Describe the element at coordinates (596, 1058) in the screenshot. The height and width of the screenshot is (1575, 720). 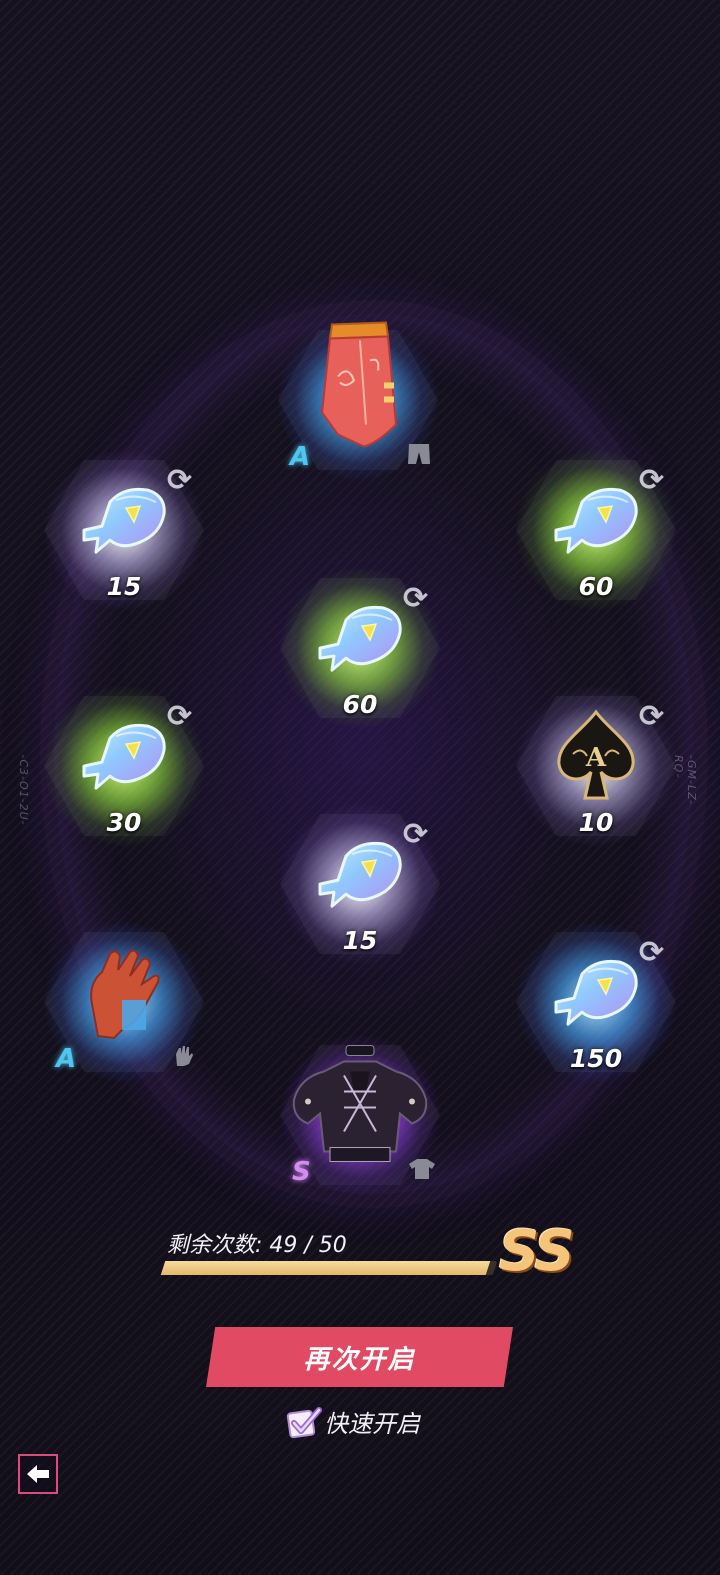
I see `item-quantity: 150` at that location.